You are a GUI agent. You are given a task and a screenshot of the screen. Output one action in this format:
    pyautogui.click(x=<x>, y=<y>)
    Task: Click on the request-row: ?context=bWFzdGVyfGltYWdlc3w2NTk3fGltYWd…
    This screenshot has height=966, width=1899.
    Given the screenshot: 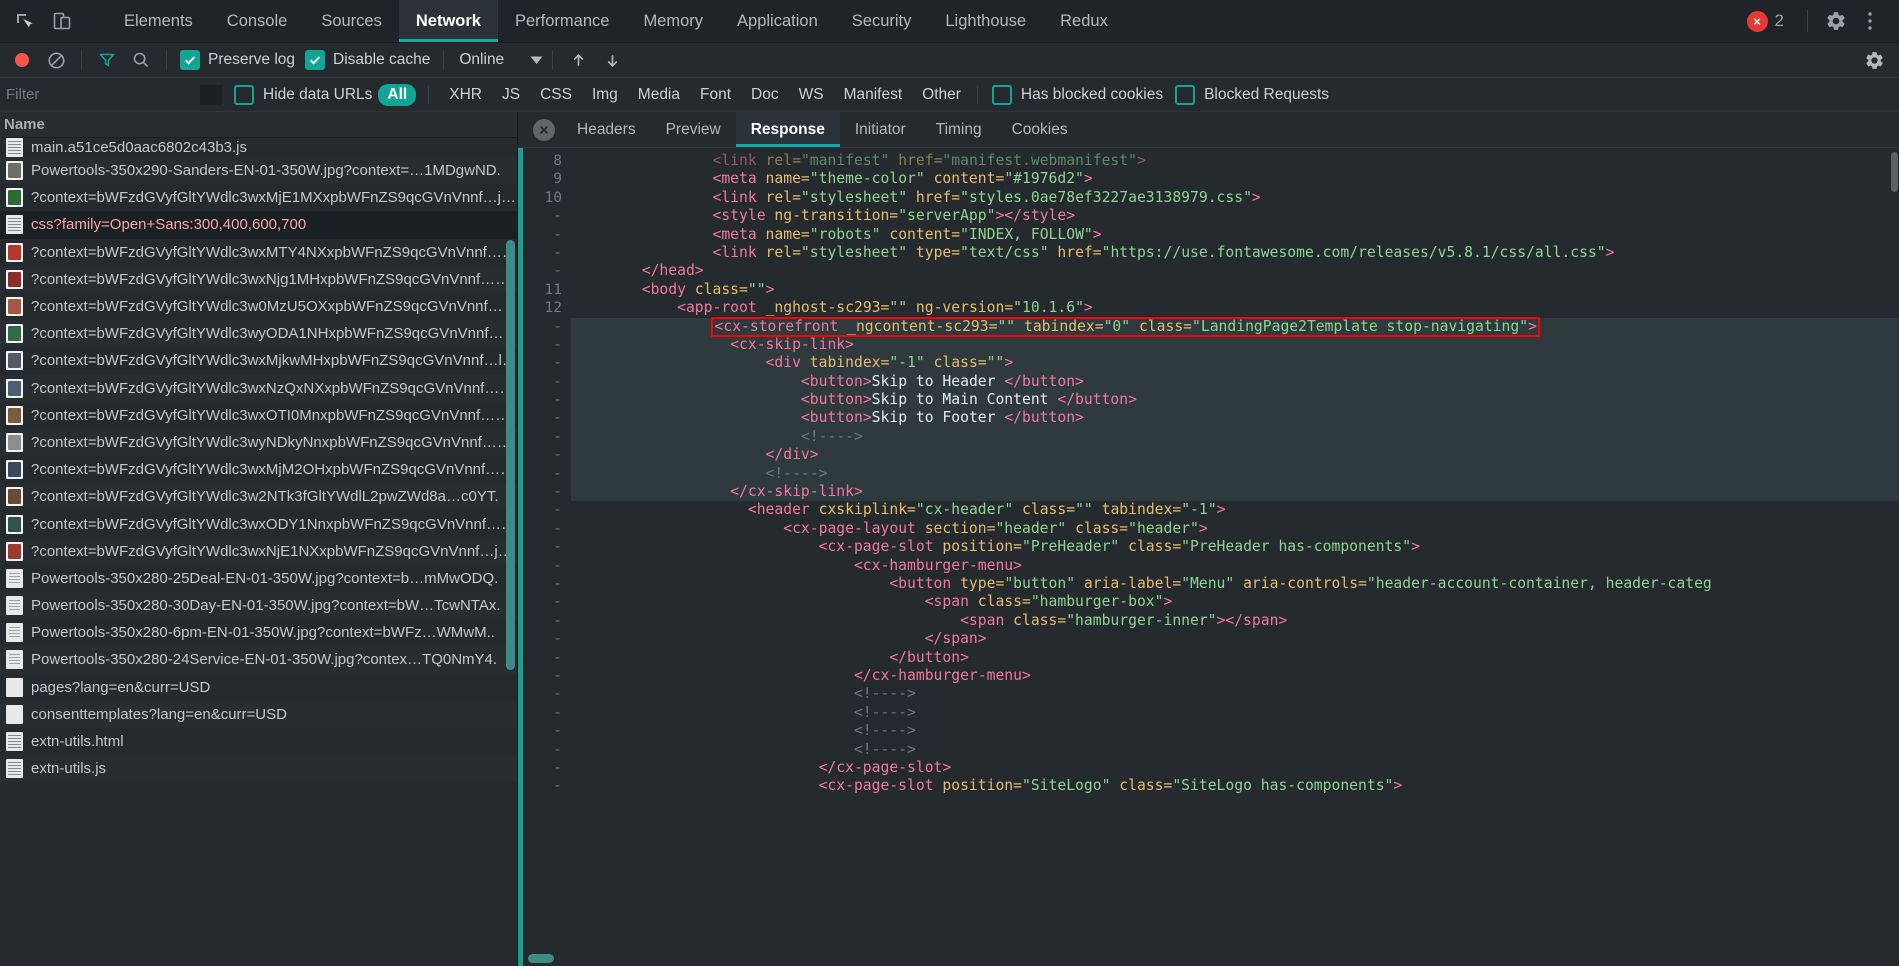 What is the action you would take?
    pyautogui.click(x=258, y=497)
    